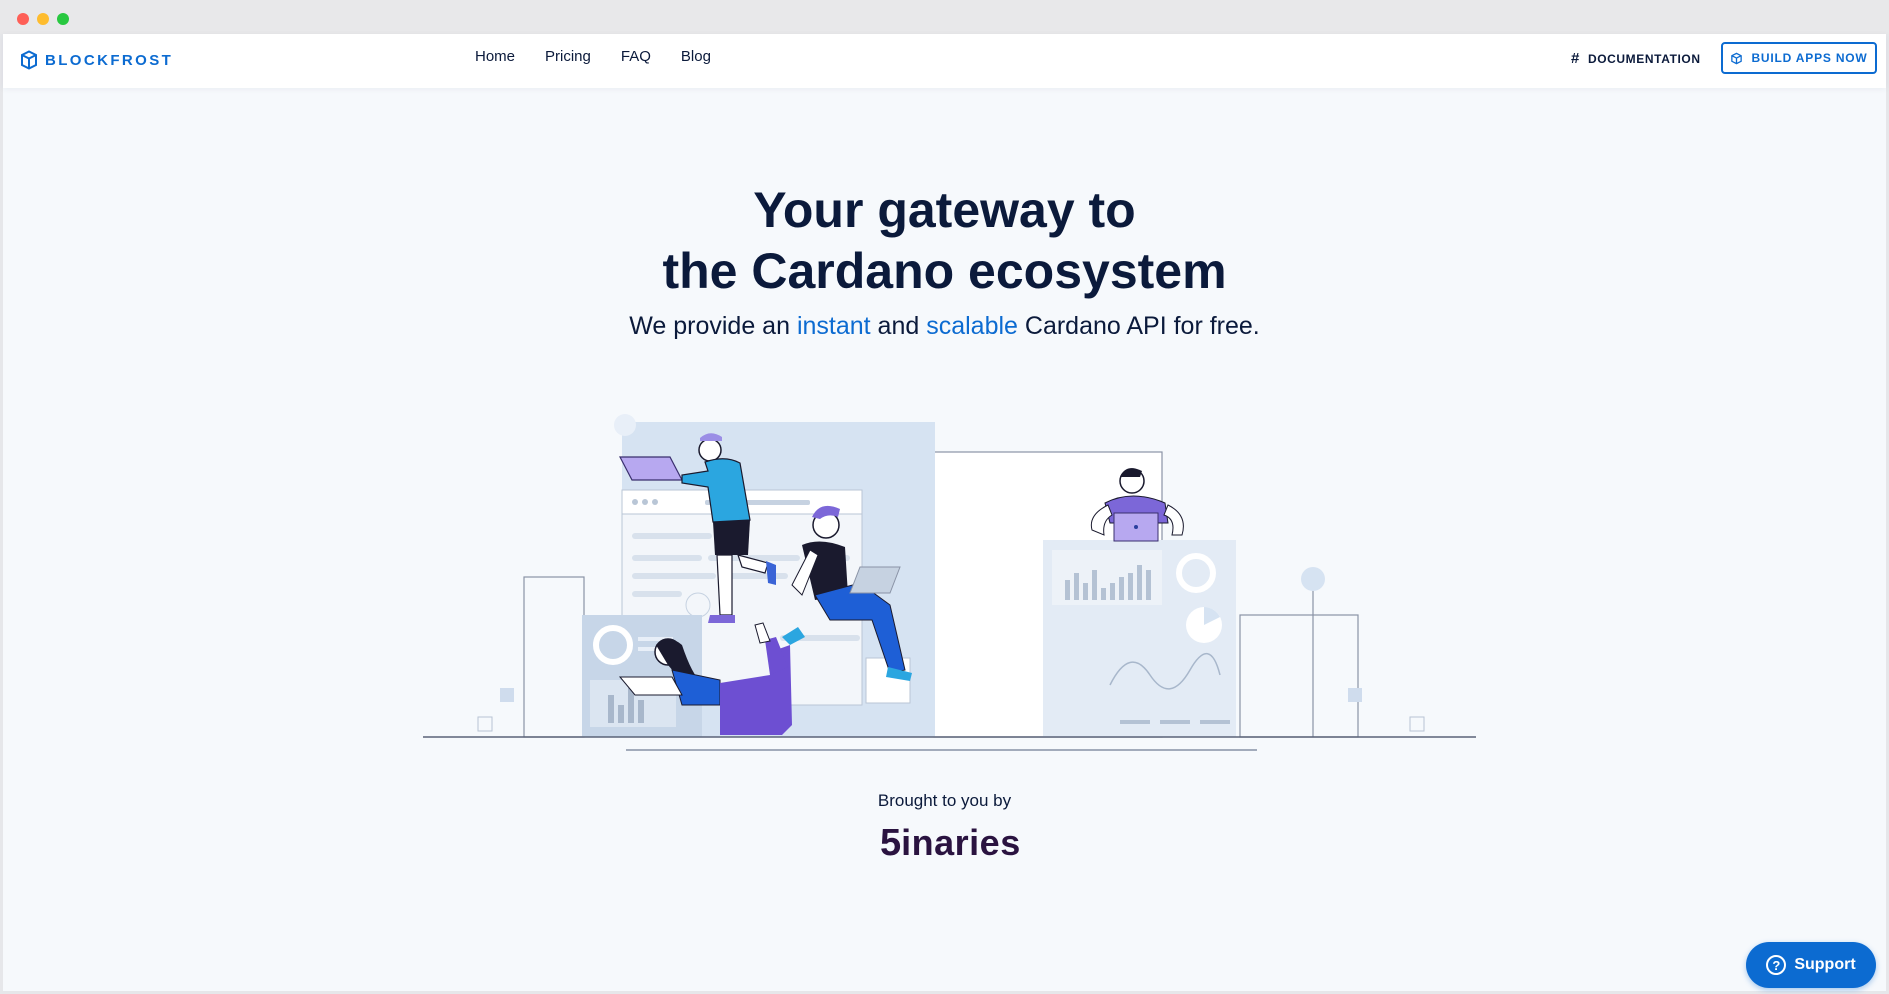 Image resolution: width=1889 pixels, height=994 pixels. I want to click on blockfrost-logo-icon, so click(29, 60).